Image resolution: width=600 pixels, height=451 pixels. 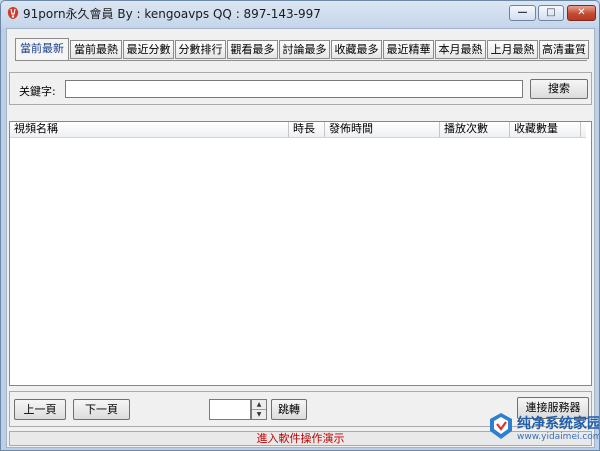 What do you see at coordinates (301, 60) in the screenshot?
I see `tab-divider` at bounding box center [301, 60].